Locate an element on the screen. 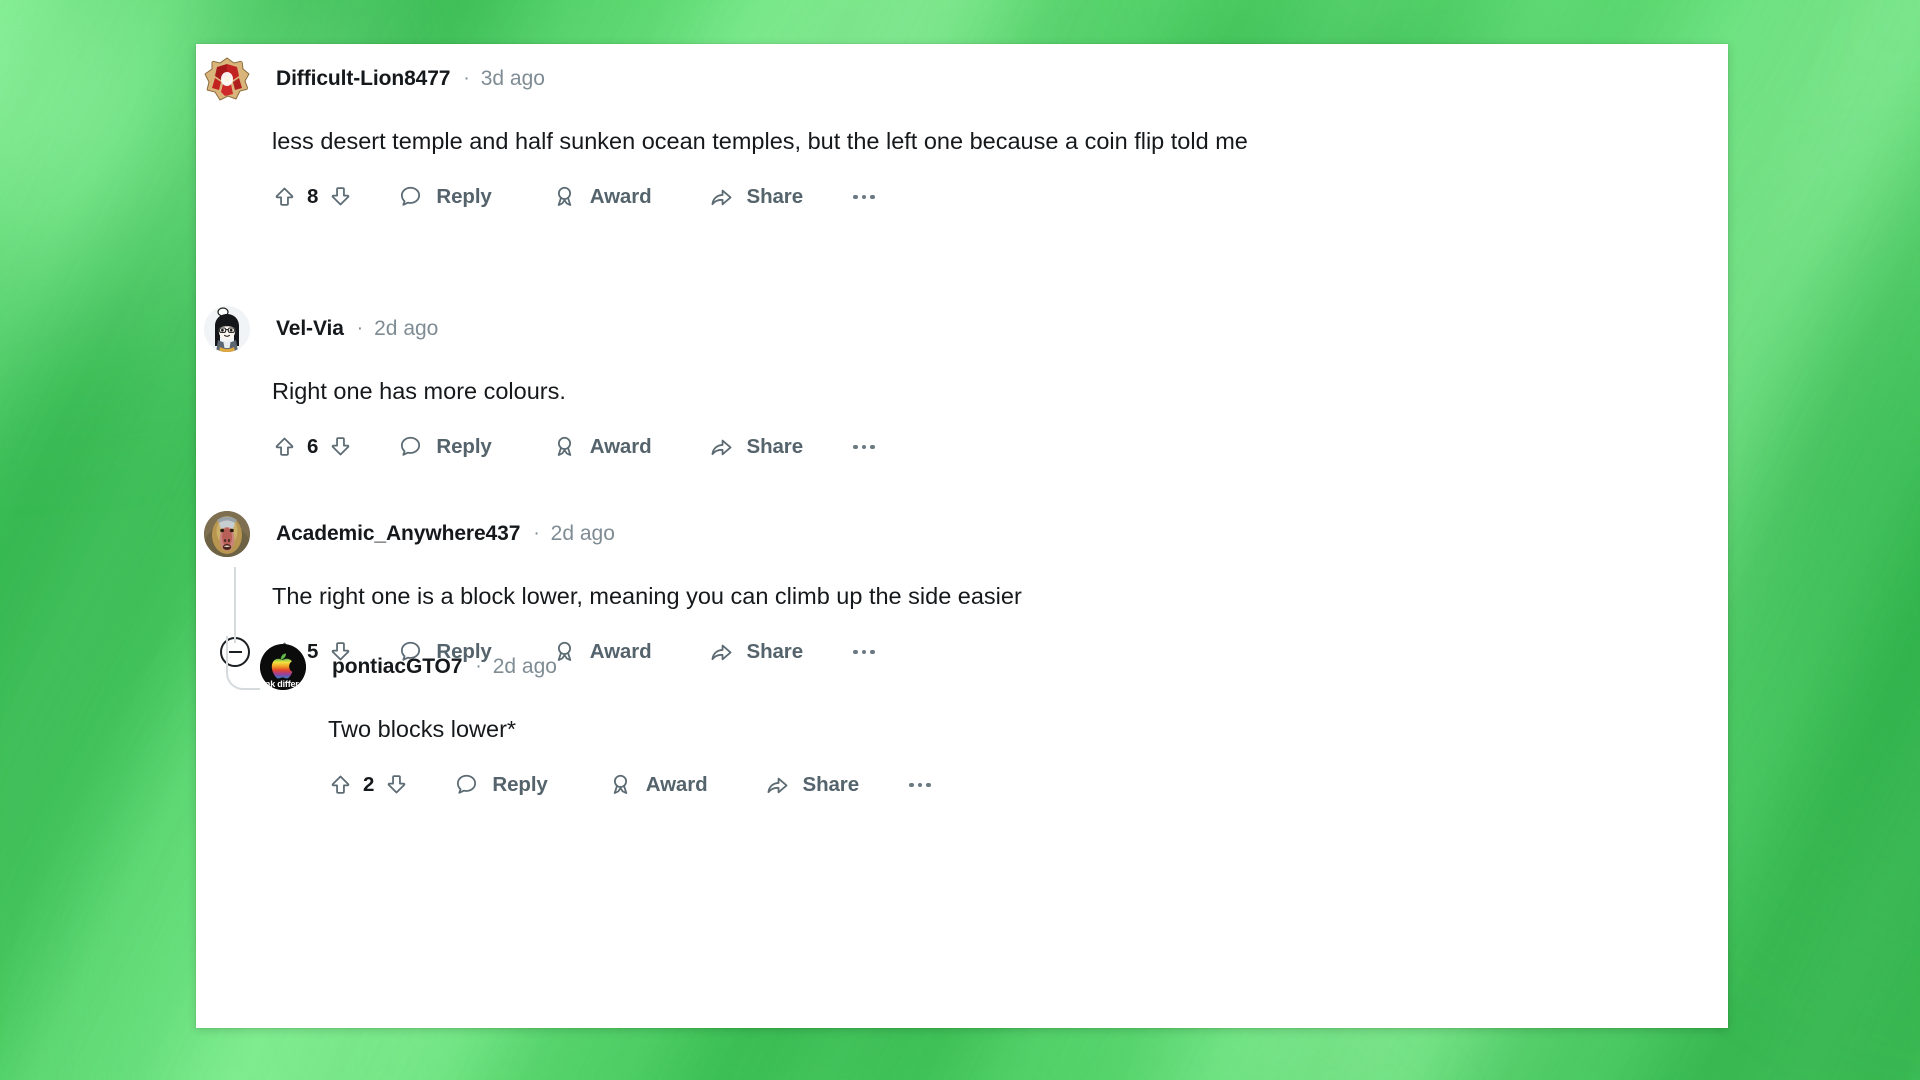 This screenshot has width=1920, height=1080. comment-action-bar: 6 Reply Award Share is located at coordinates (573, 447).